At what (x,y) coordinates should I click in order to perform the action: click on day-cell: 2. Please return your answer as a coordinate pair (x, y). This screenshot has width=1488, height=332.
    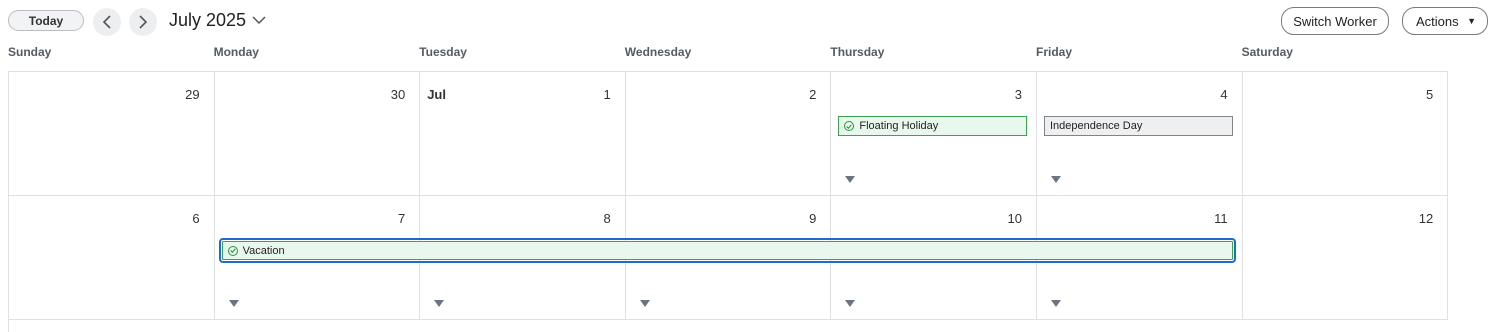
    Looking at the image, I should click on (728, 134).